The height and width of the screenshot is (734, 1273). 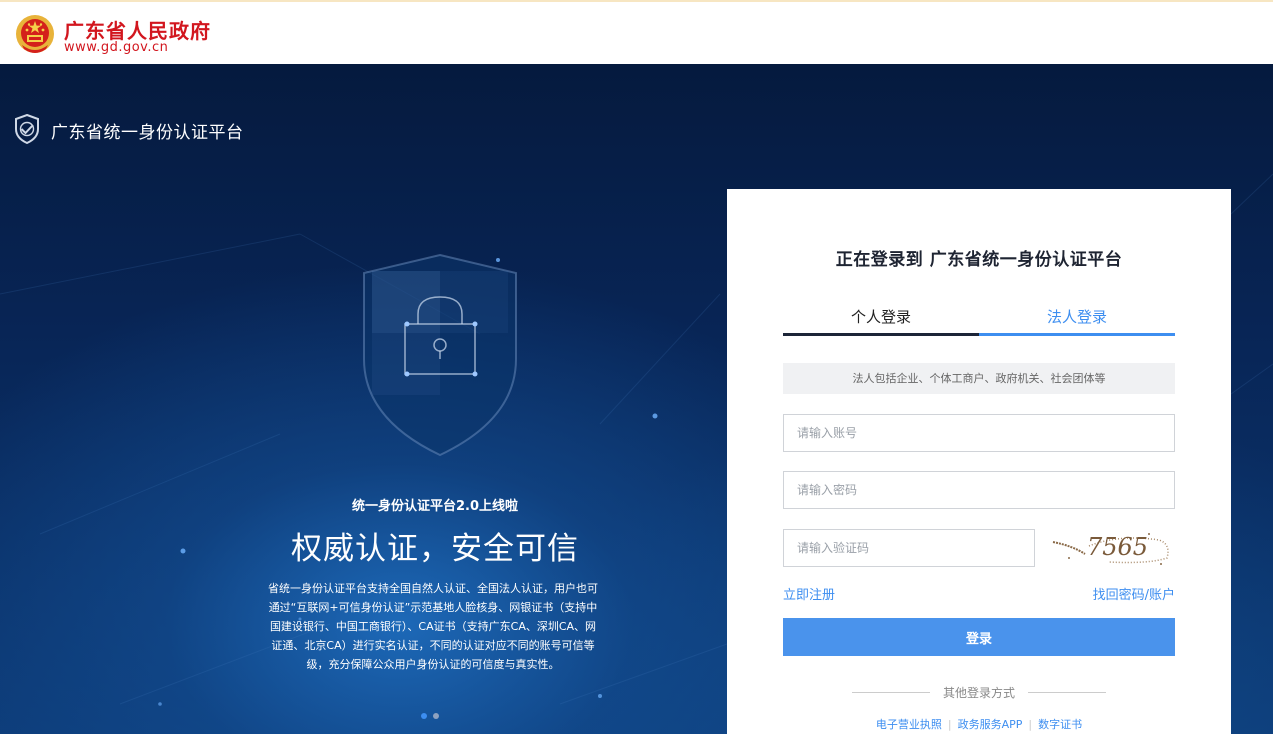 What do you see at coordinates (147, 130) in the screenshot?
I see `platform-name: 广东省统一身份认证平台` at bounding box center [147, 130].